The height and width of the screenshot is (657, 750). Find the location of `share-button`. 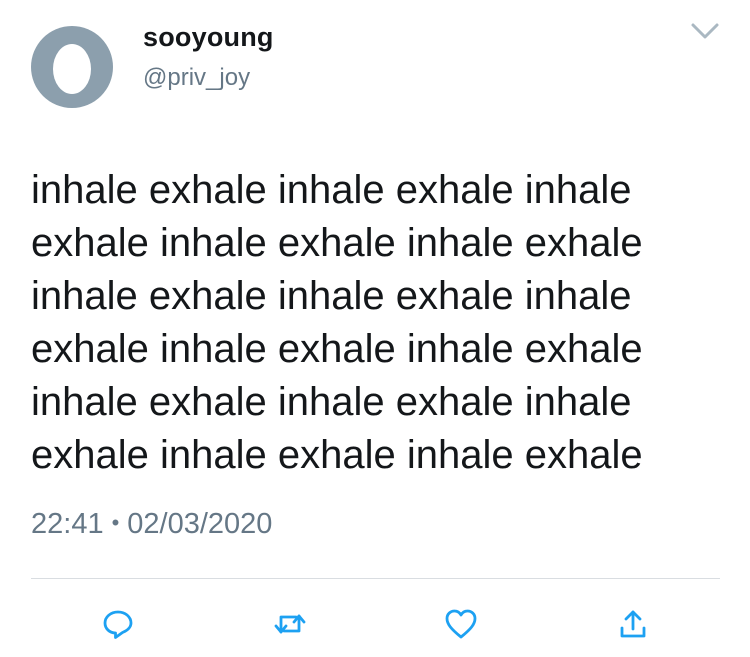

share-button is located at coordinates (633, 624).